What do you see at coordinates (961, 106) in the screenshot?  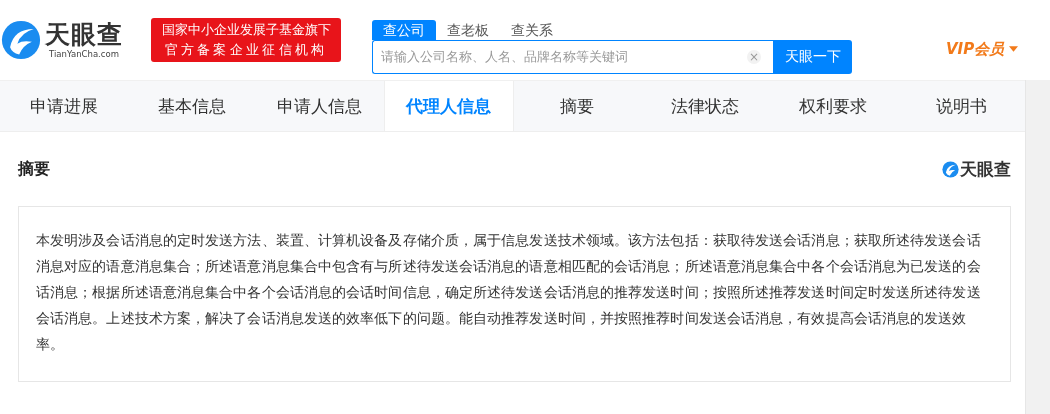 I see `nav-tab: 说明书` at bounding box center [961, 106].